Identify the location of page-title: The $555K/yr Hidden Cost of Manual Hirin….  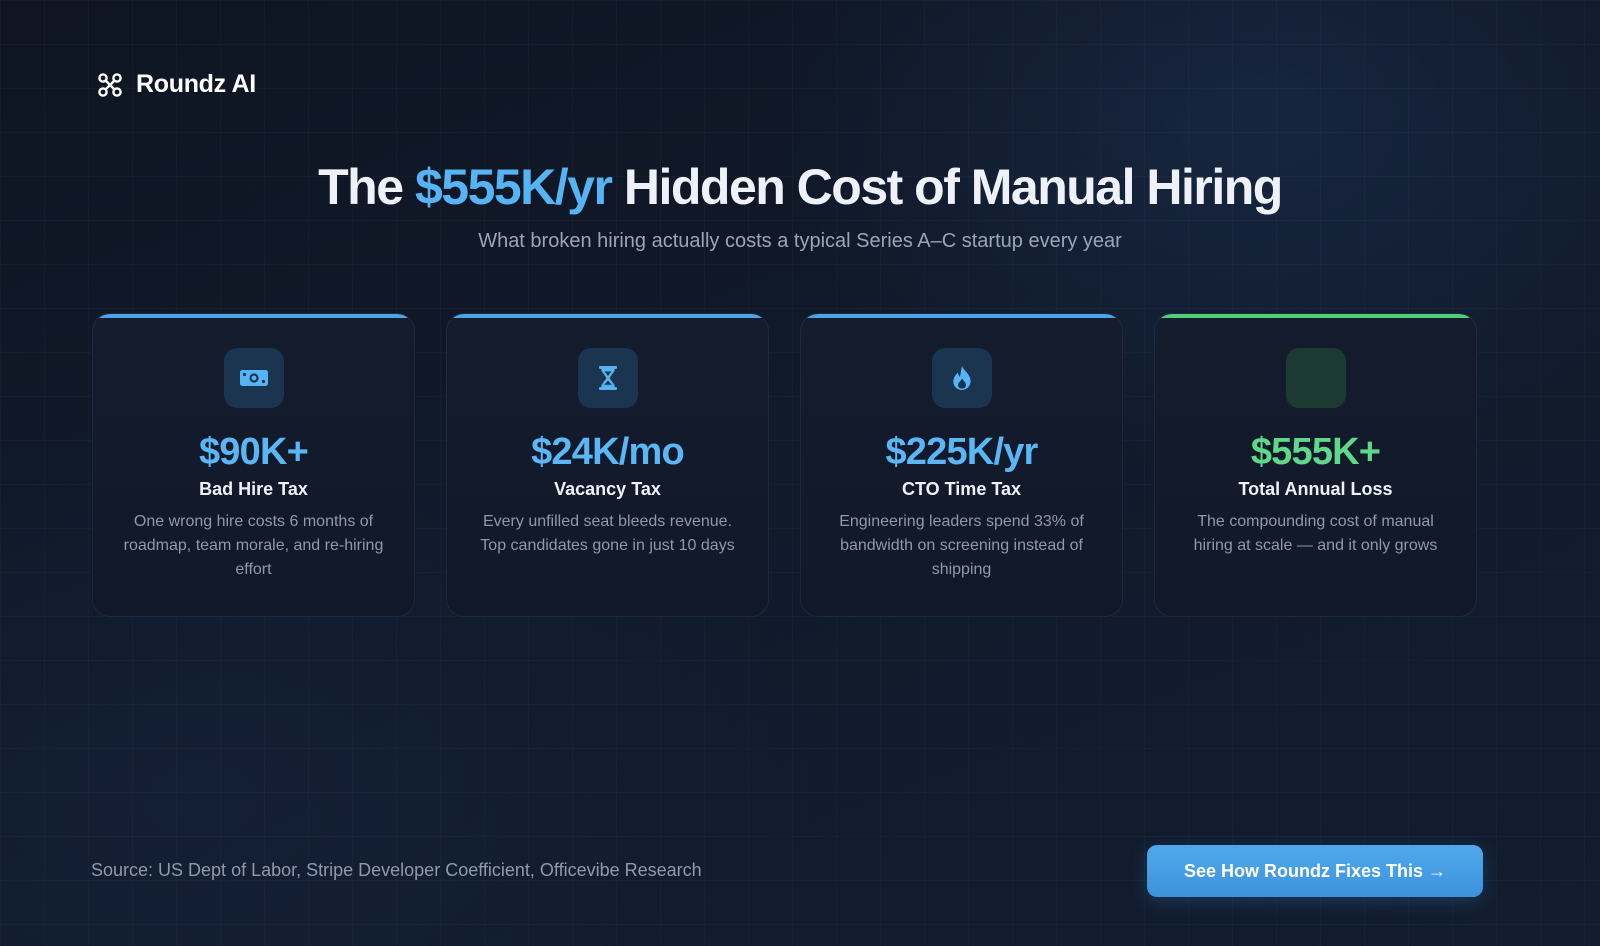
(800, 187).